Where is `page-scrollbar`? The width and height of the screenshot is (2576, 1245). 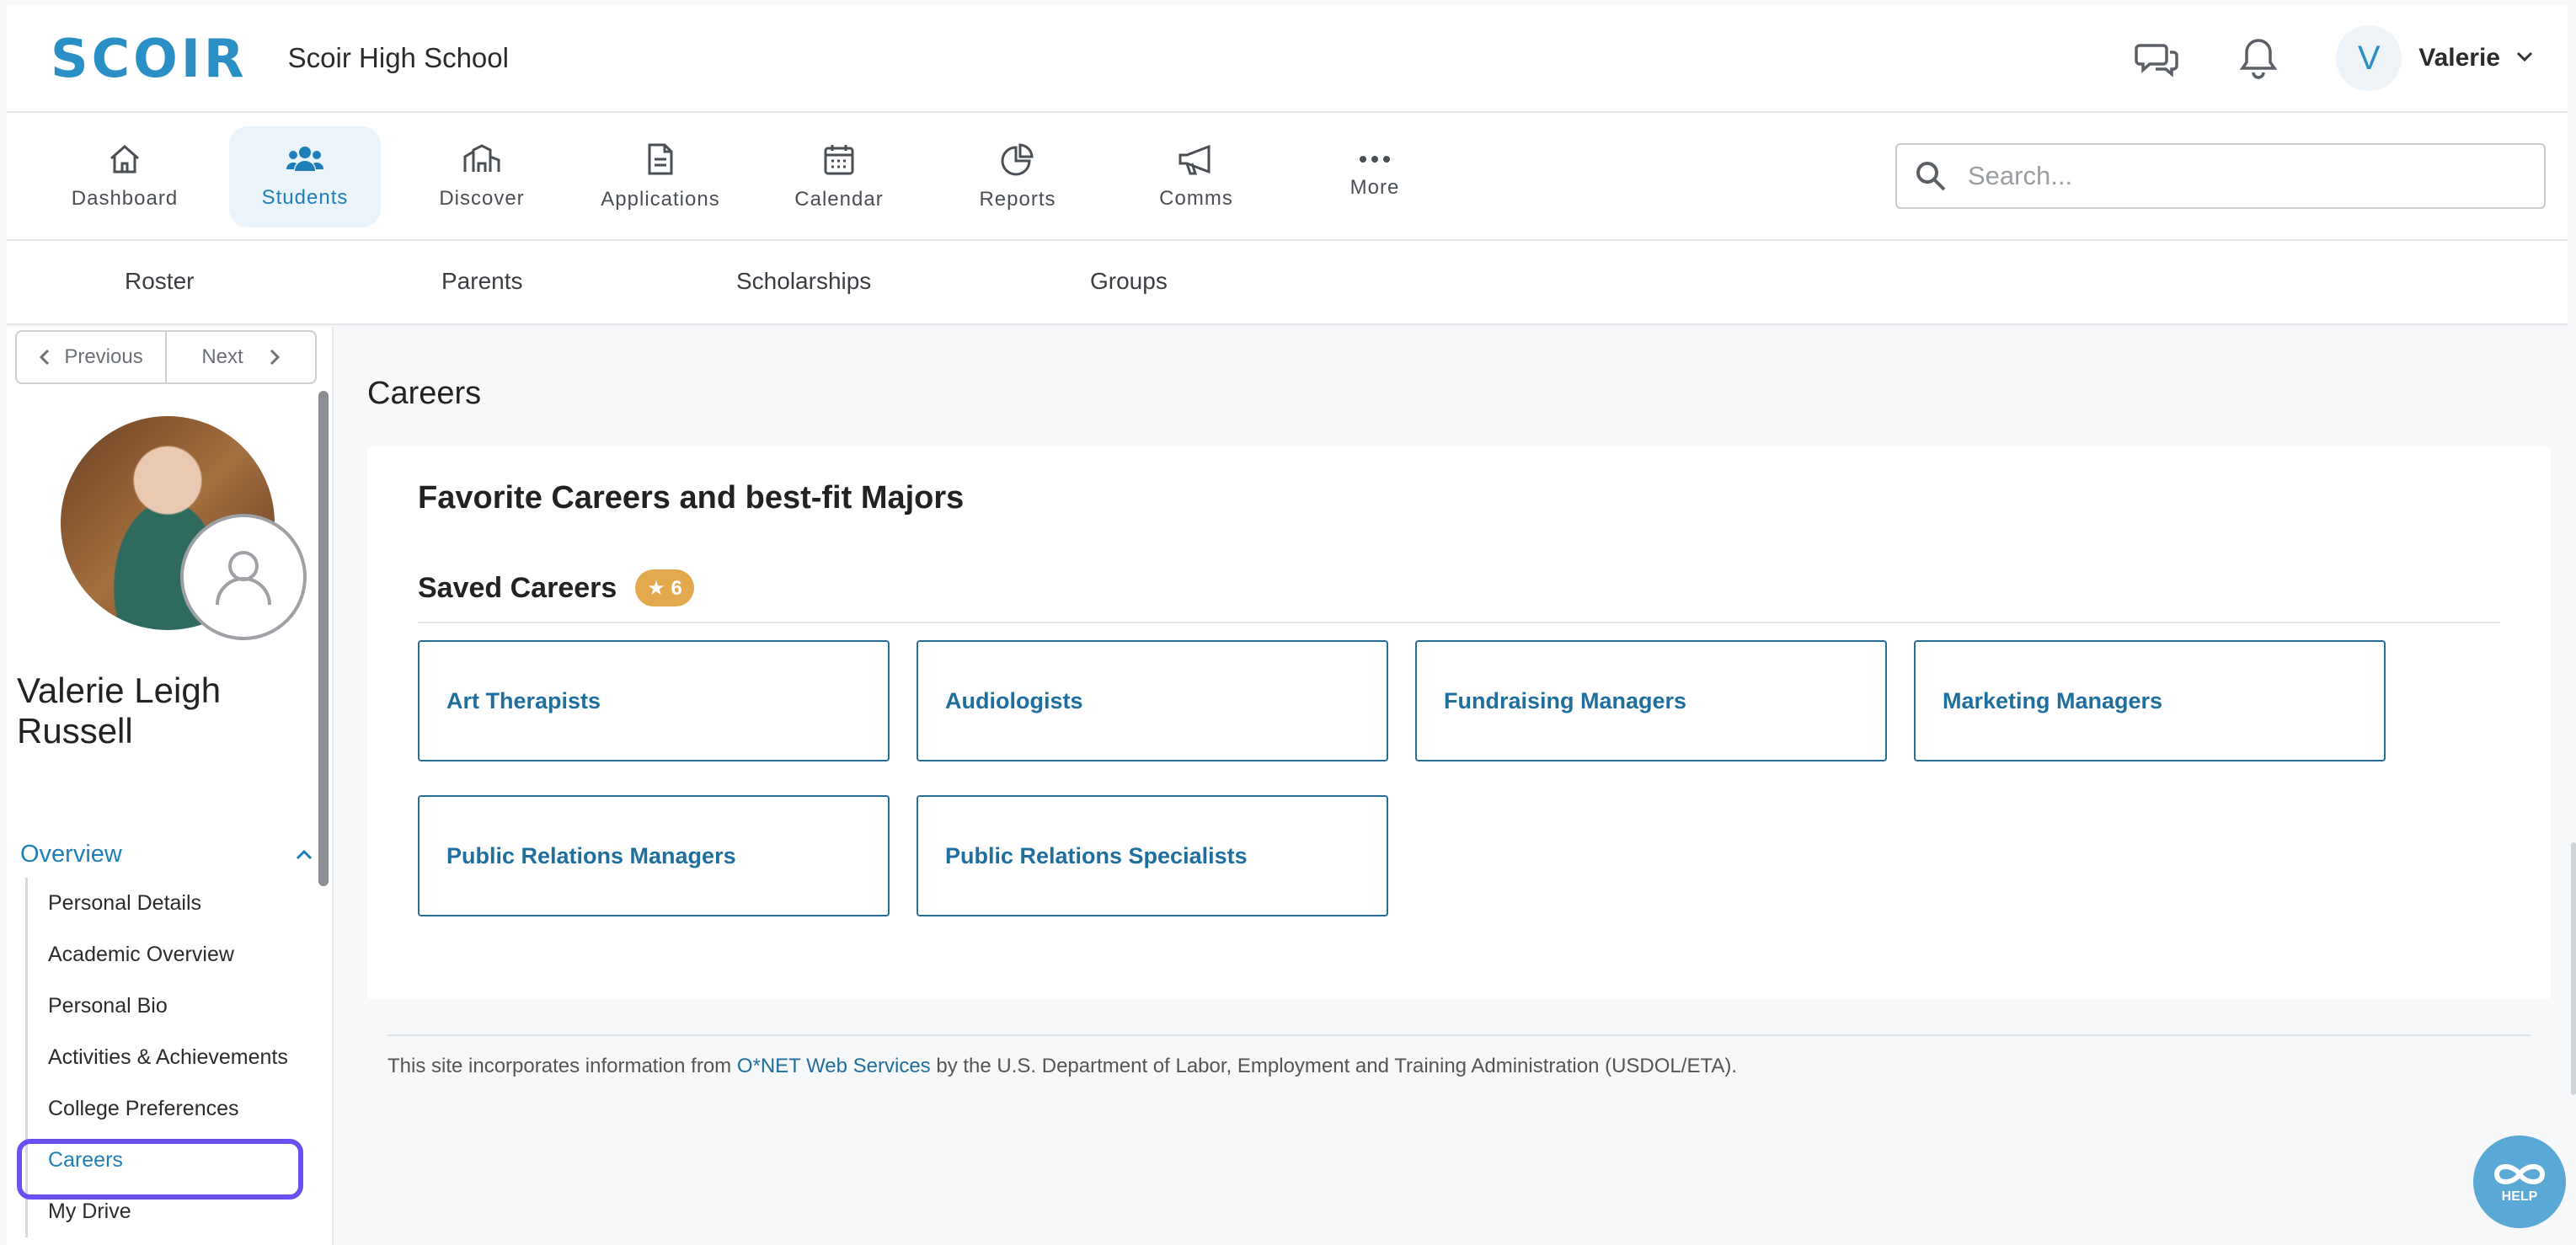 page-scrollbar is located at coordinates (2573, 968).